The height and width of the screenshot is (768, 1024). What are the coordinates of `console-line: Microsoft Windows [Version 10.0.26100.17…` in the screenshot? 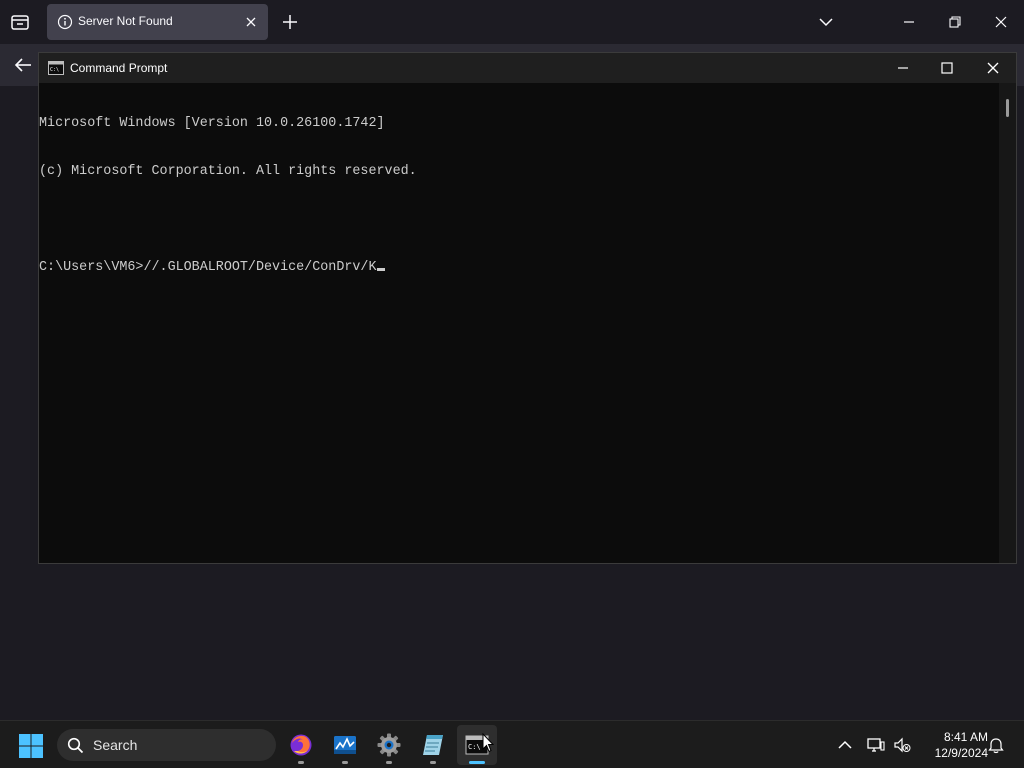 It's located at (212, 123).